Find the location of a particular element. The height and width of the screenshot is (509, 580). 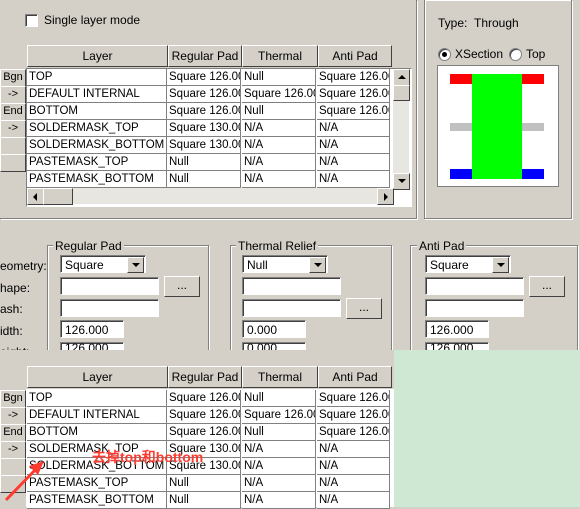

anti-shape-field is located at coordinates (474, 286).